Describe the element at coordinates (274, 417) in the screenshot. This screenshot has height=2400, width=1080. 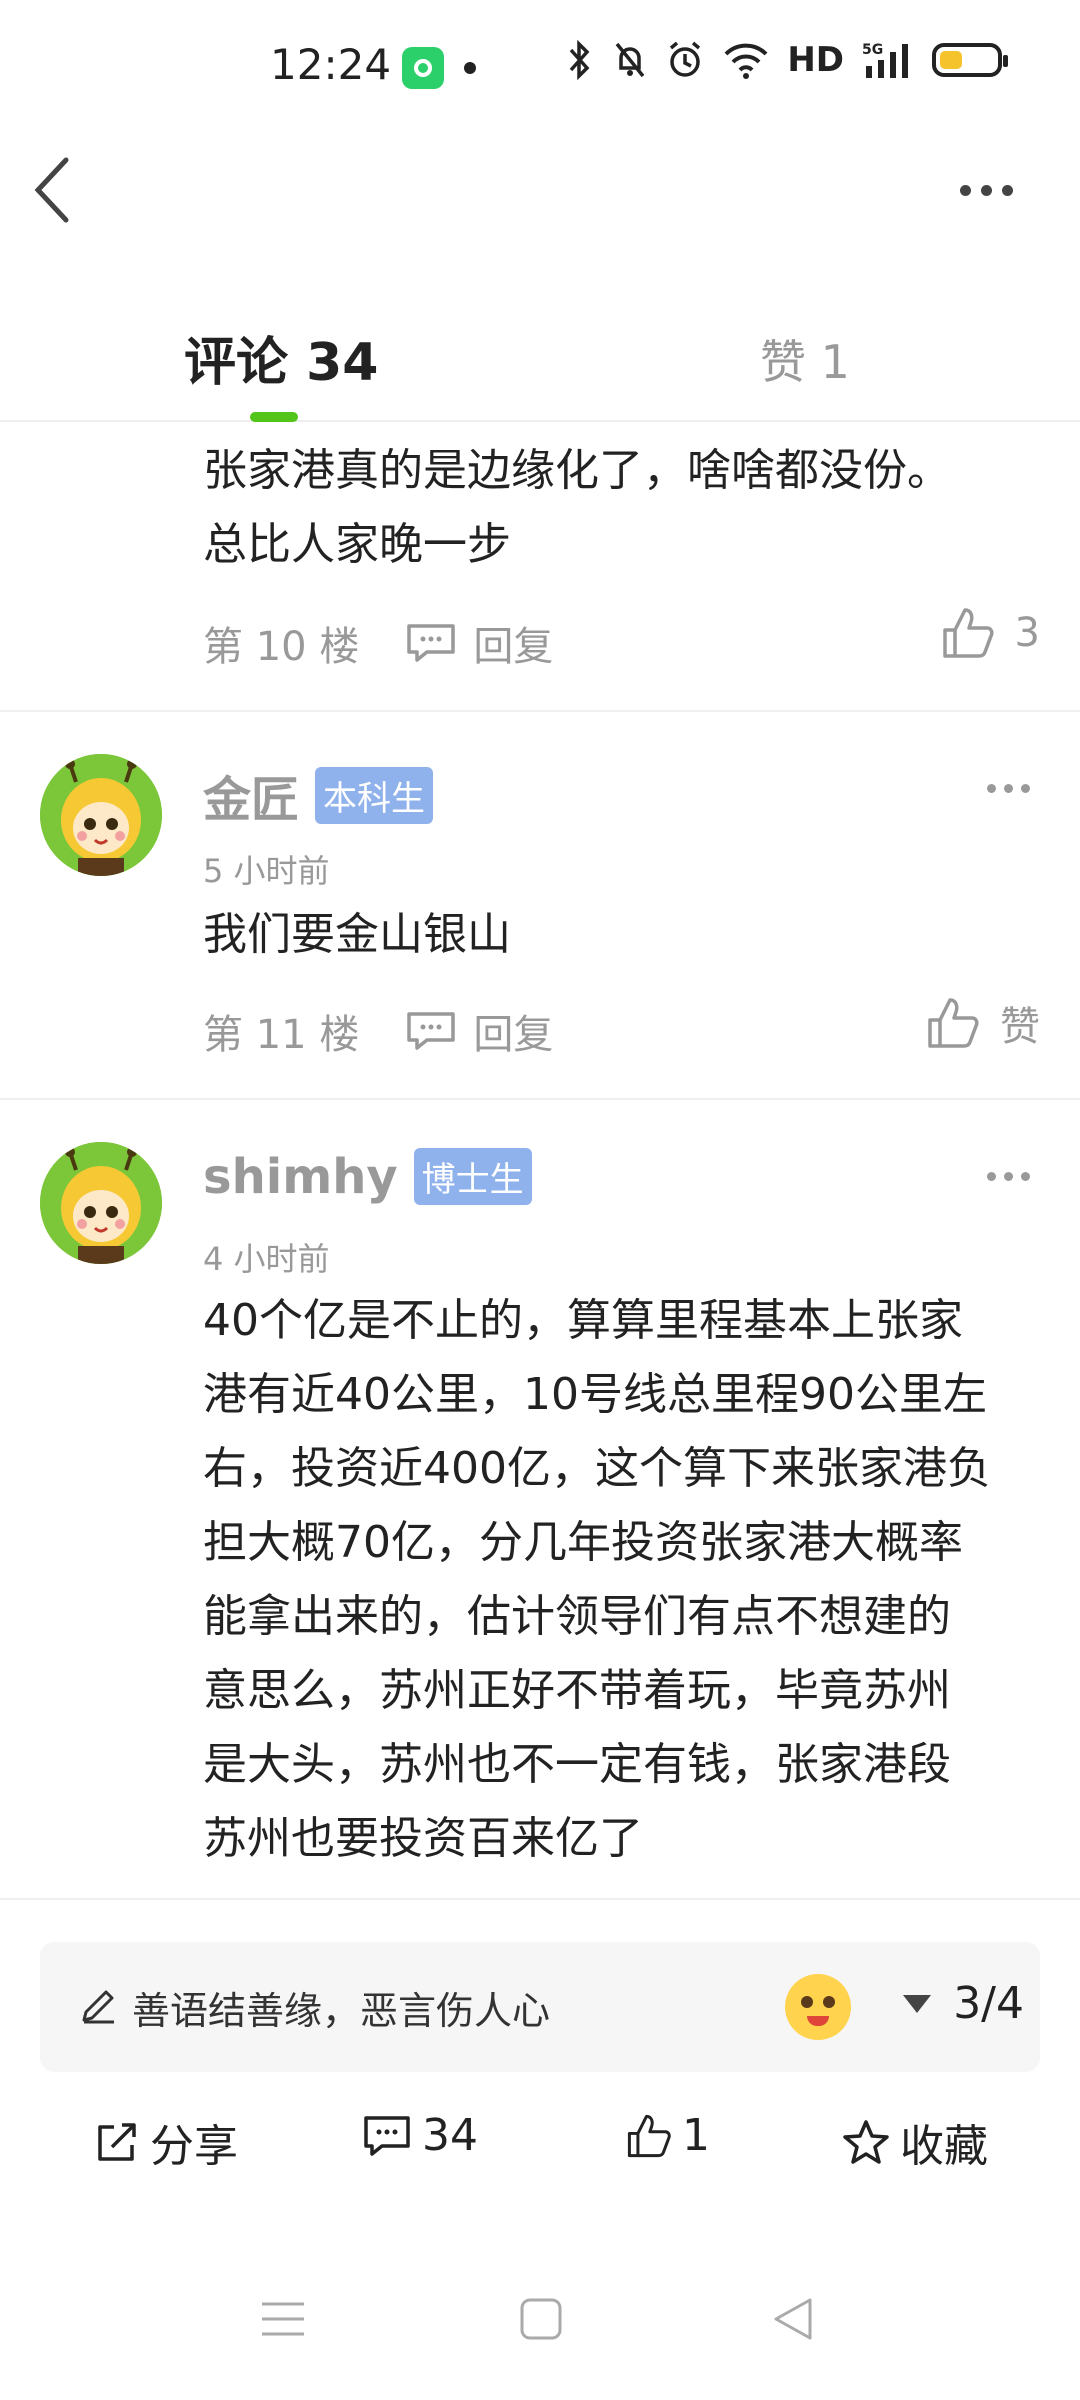
I see `tab-indicator` at that location.